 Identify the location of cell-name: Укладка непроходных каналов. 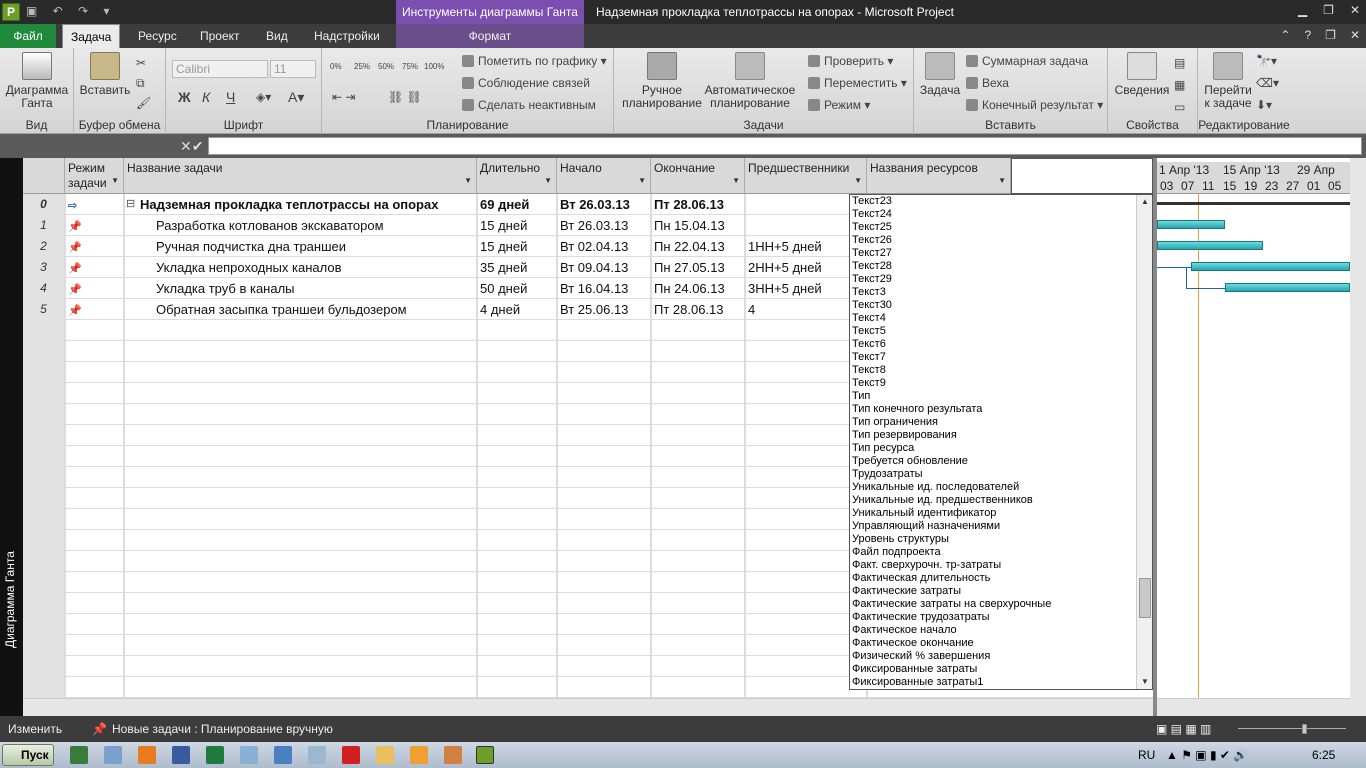
(300, 267).